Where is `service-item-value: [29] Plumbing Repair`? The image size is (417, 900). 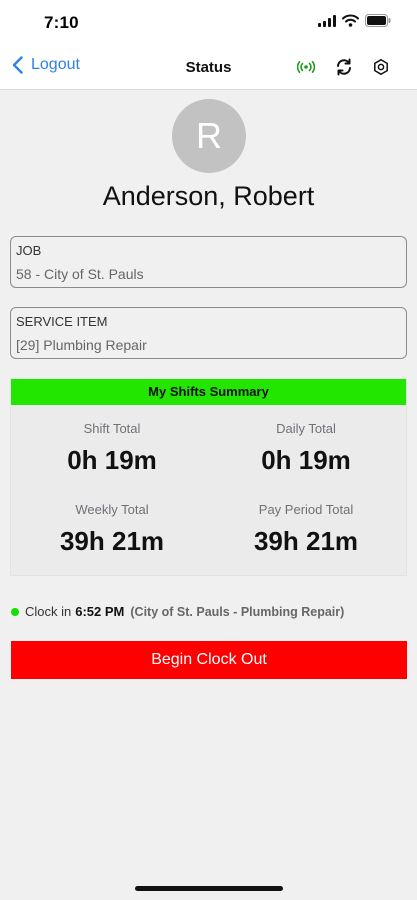 service-item-value: [29] Plumbing Repair is located at coordinates (81, 345).